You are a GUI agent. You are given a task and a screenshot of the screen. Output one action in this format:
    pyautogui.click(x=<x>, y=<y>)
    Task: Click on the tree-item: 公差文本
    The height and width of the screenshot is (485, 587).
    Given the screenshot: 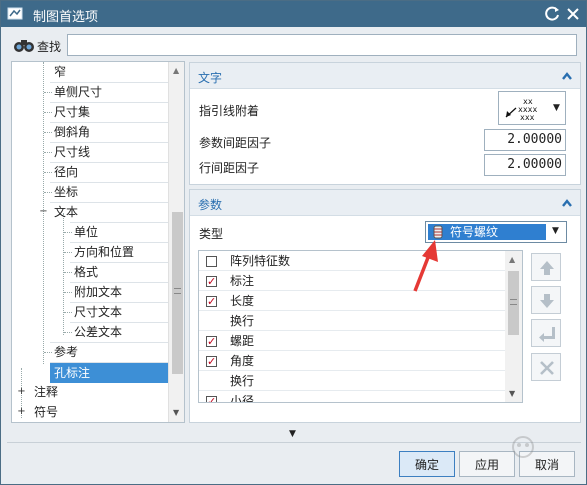 What is the action you would take?
    pyautogui.click(x=98, y=332)
    